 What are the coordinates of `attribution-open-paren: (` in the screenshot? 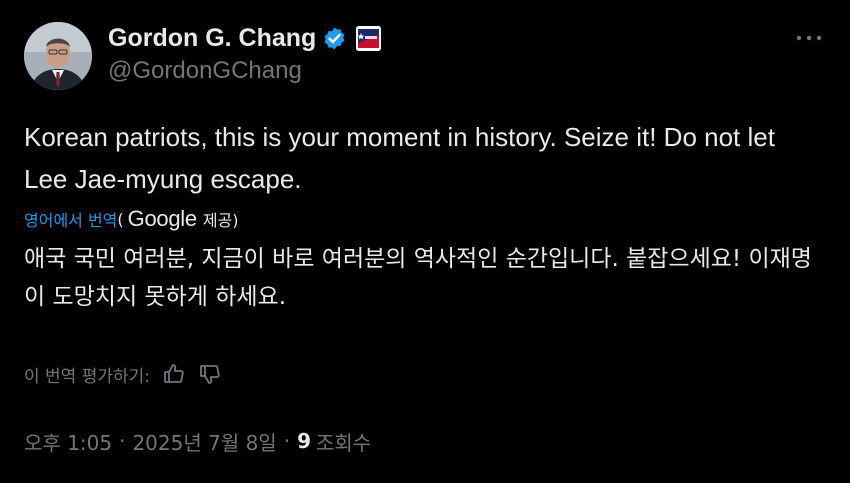 It's located at (120, 219).